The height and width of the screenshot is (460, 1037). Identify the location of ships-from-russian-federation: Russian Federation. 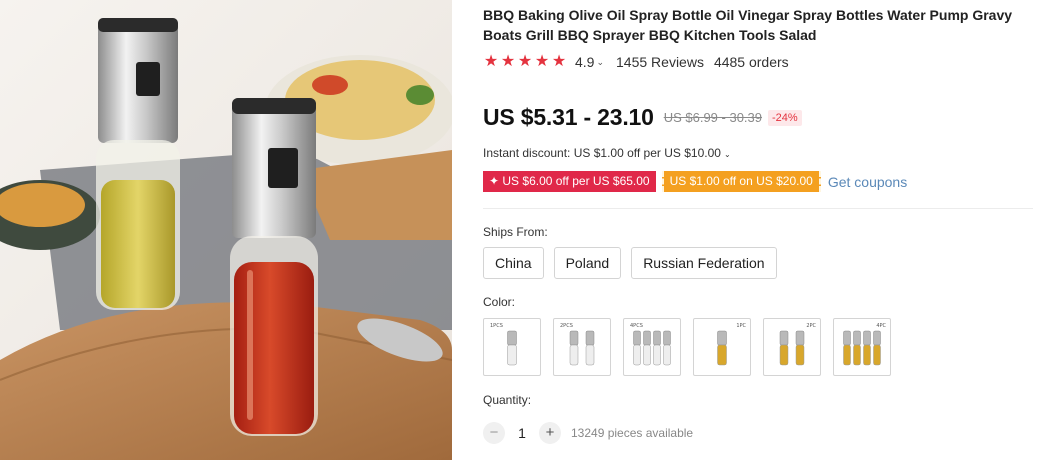
(704, 263).